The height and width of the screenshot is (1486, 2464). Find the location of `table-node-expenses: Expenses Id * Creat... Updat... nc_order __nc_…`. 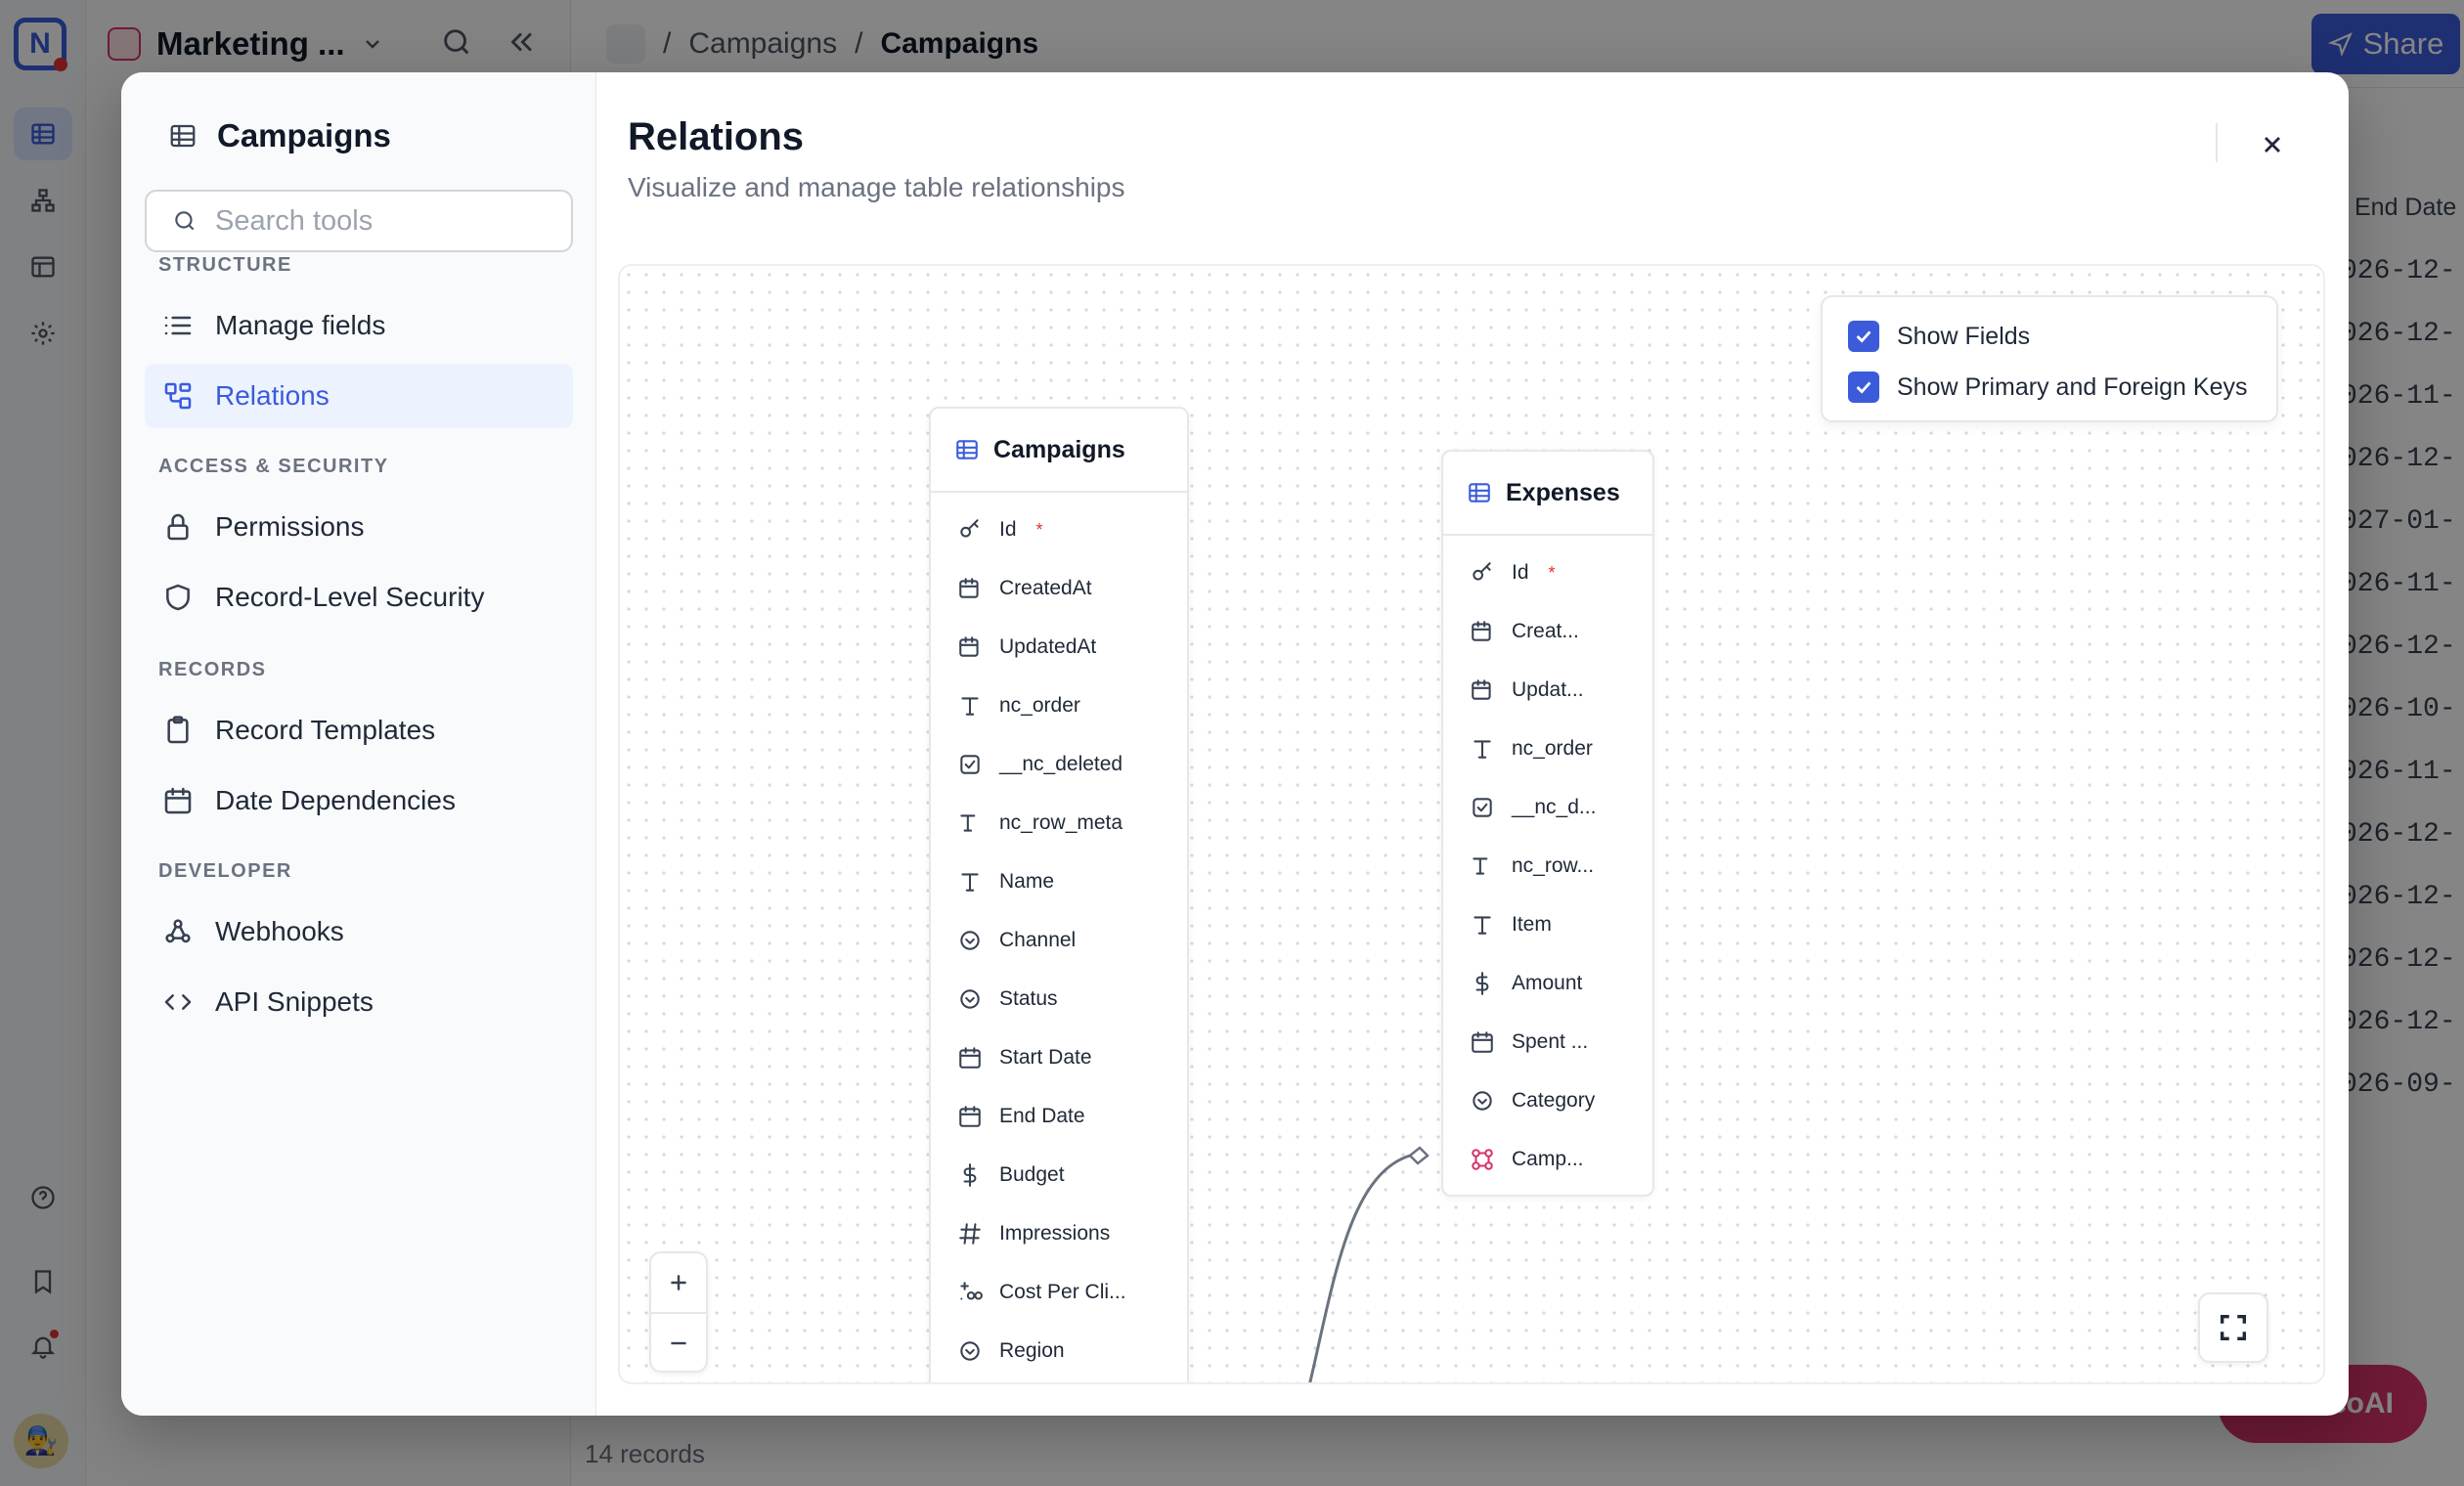

table-node-expenses: Expenses Id * Creat... Updat... nc_order __nc_… is located at coordinates (1547, 823).